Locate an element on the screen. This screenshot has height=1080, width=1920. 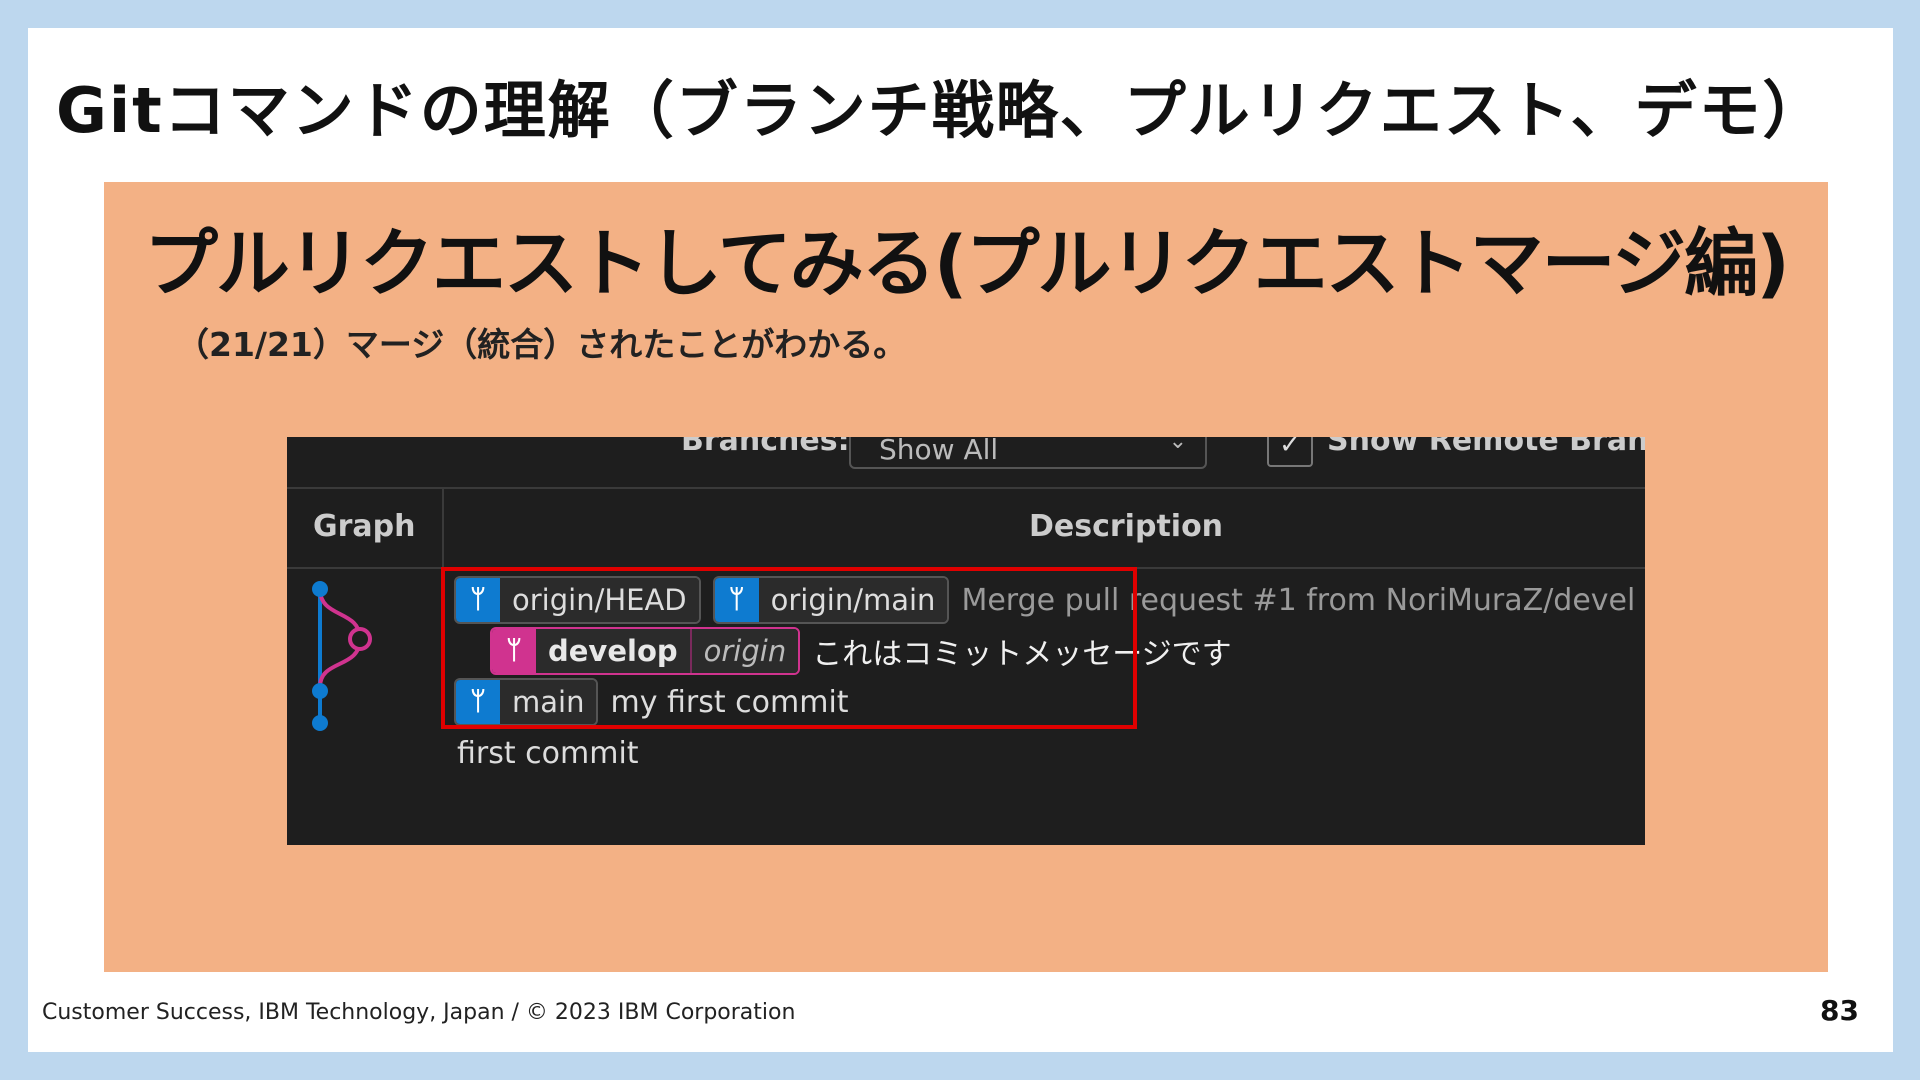
commit-node-first is located at coordinates (320, 723).